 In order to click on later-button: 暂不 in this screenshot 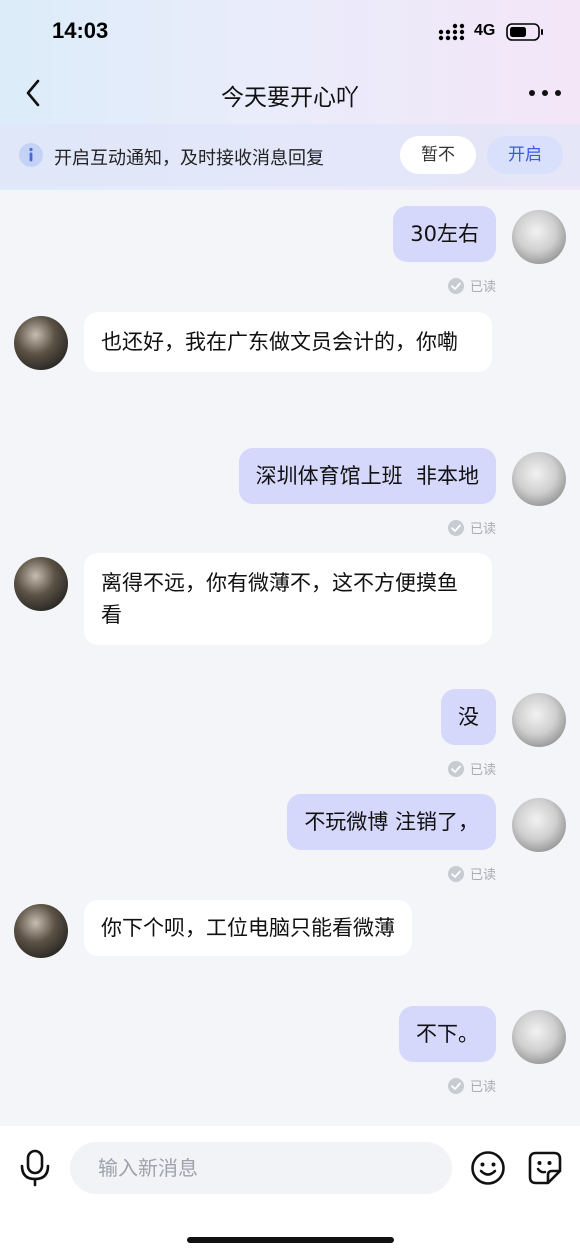, I will do `click(438, 155)`.